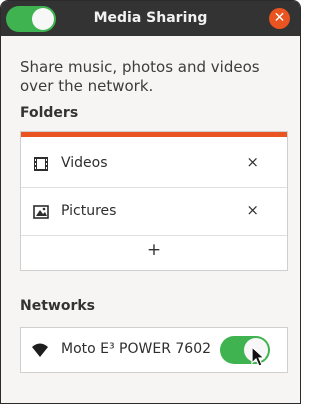 This screenshot has width=320, height=404. What do you see at coordinates (89, 211) in the screenshot?
I see `folder-label: Pictures` at bounding box center [89, 211].